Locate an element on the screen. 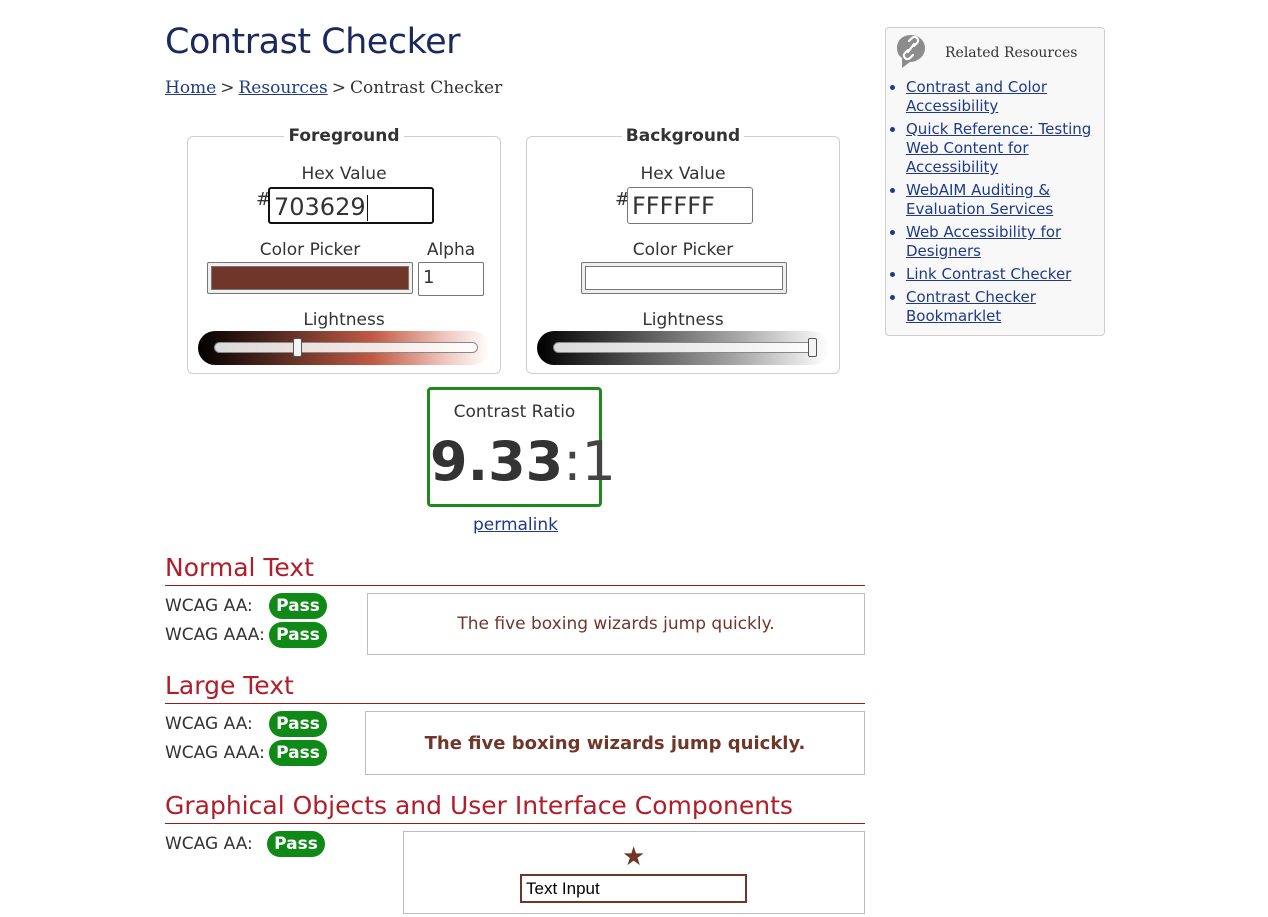 The height and width of the screenshot is (917, 1268). graphical-aa-label: WCAG AA: is located at coordinates (209, 844).